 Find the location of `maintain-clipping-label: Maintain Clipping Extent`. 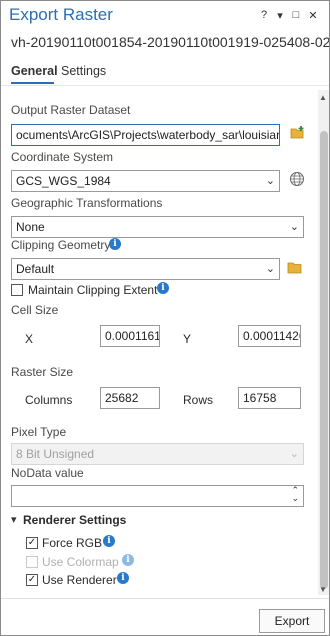

maintain-clipping-label: Maintain Clipping Extent is located at coordinates (93, 290).